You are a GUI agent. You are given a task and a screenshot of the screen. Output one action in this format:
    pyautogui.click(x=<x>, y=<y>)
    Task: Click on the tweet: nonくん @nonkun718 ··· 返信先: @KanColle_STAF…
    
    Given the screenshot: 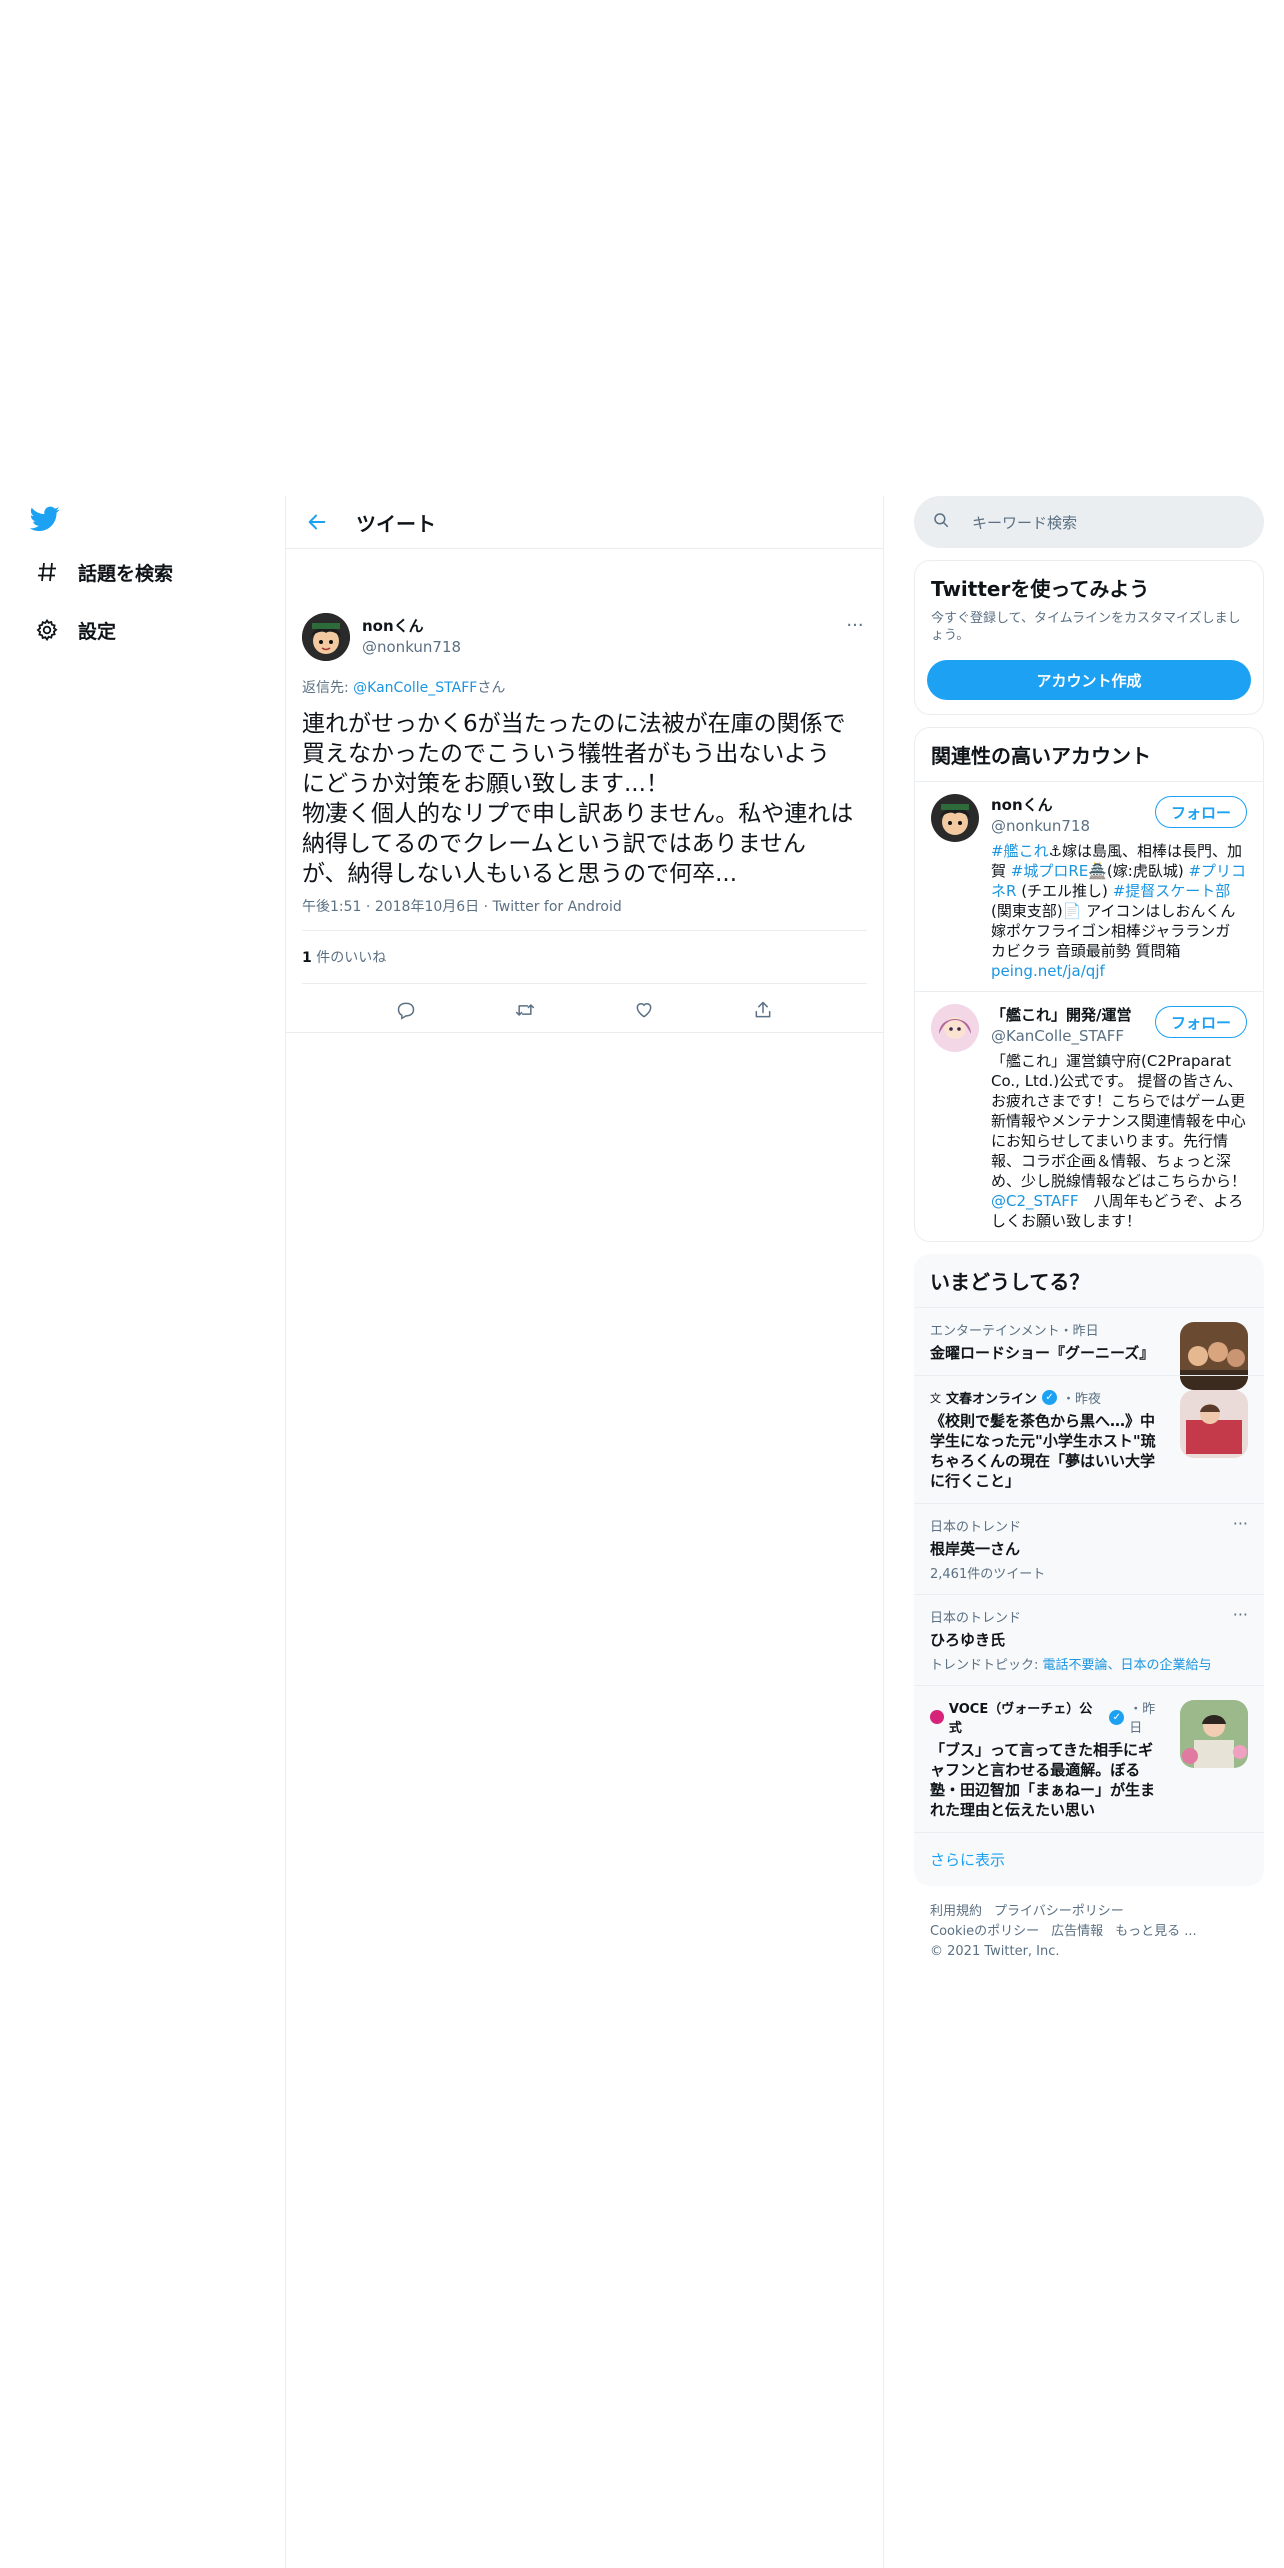 What is the action you would take?
    pyautogui.click(x=584, y=791)
    